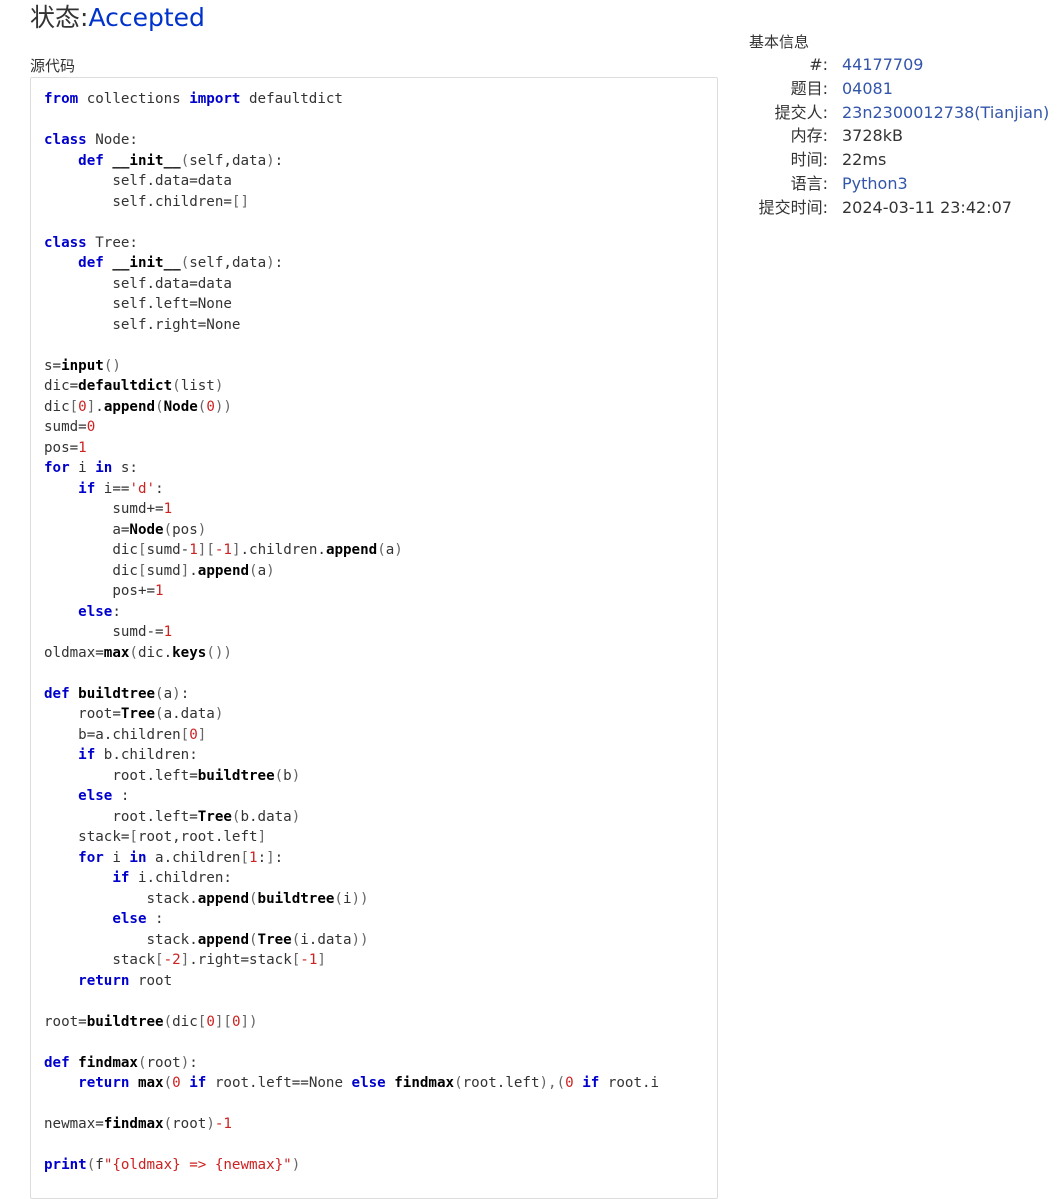 This screenshot has height=1199, width=1061. Describe the element at coordinates (168, 550) in the screenshot. I see `code-token: sumd-` at that location.